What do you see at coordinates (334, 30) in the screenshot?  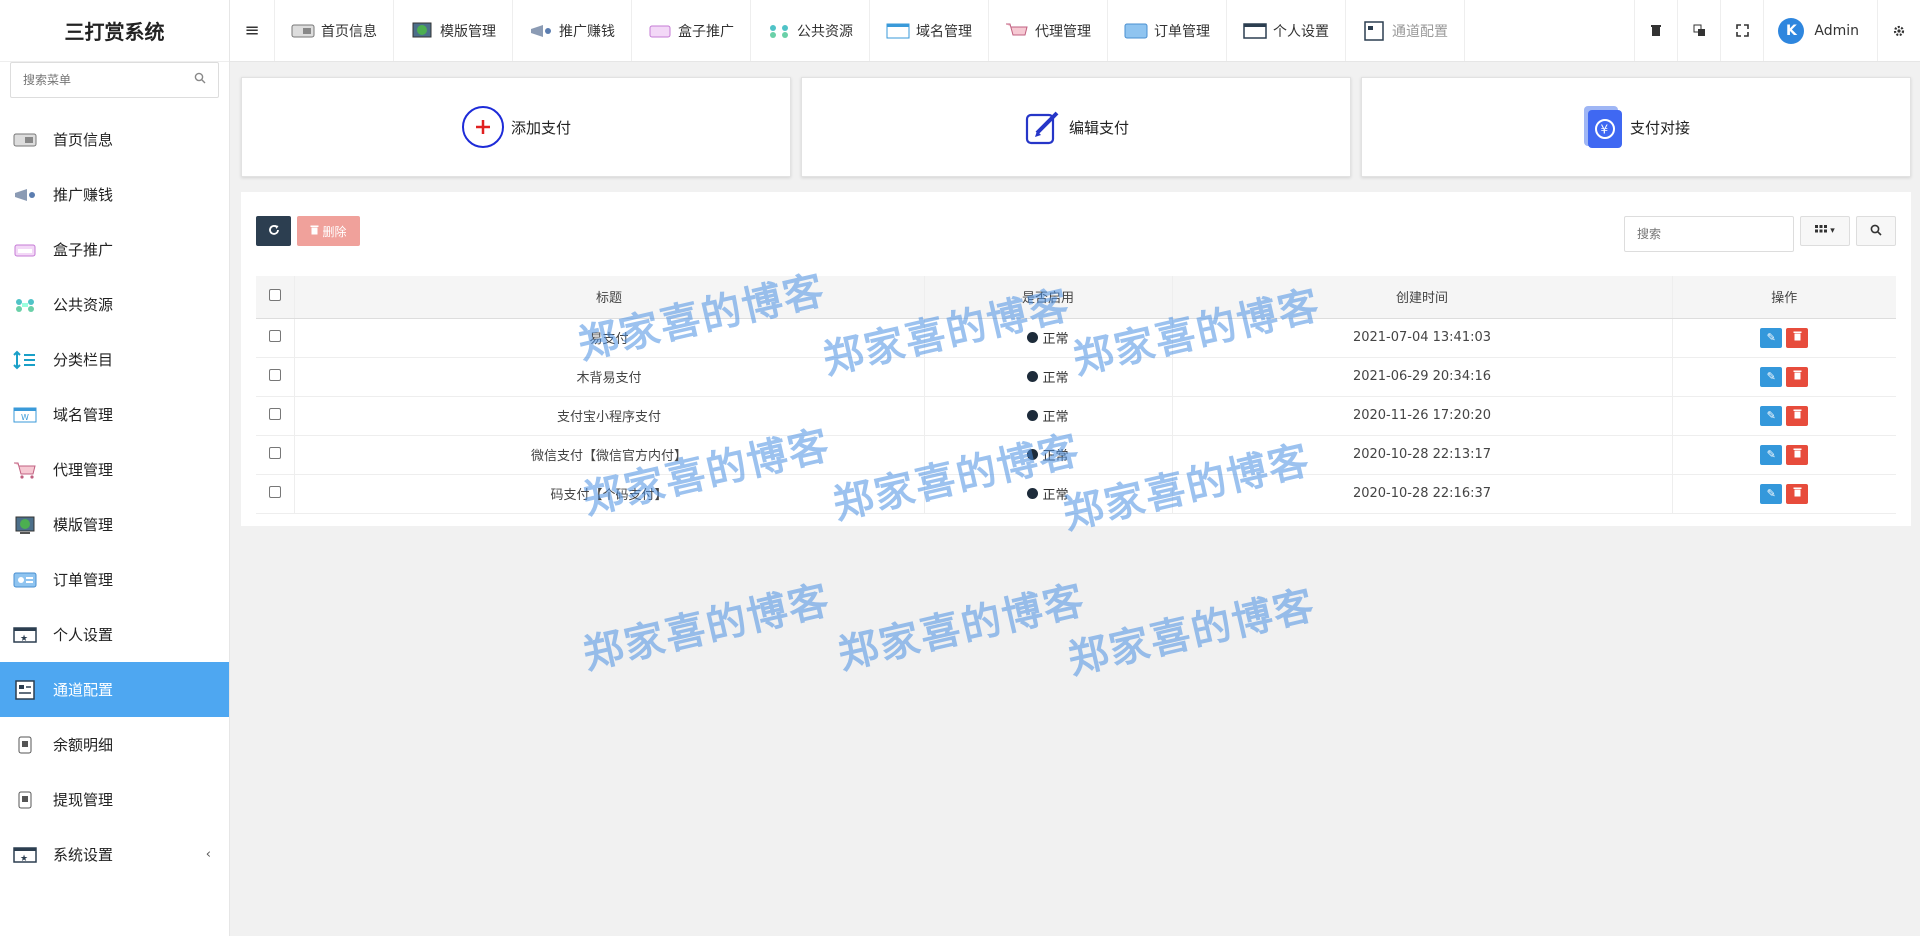 I see `tab-home: 首页信息` at bounding box center [334, 30].